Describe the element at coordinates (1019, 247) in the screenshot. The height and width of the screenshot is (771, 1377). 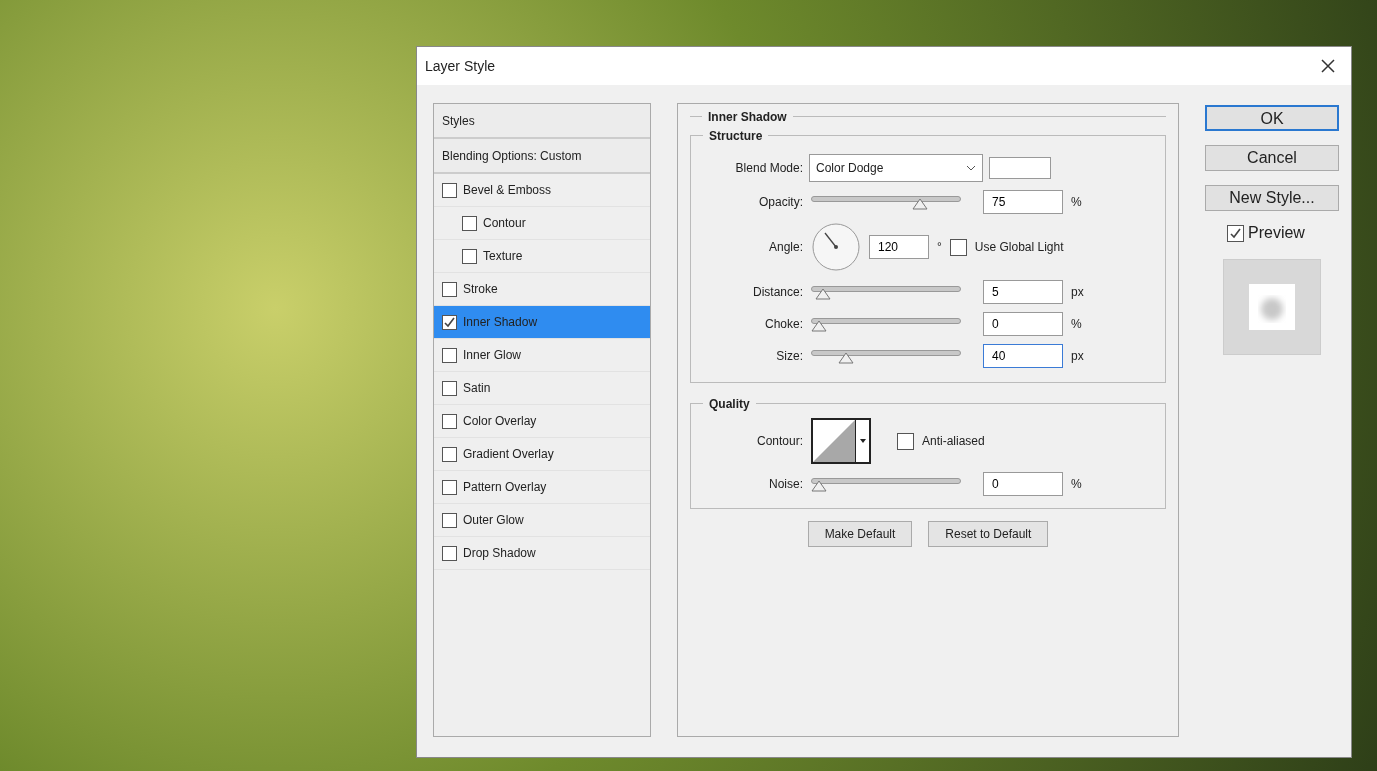
I see `checkbox-label: Use Global Light` at that location.